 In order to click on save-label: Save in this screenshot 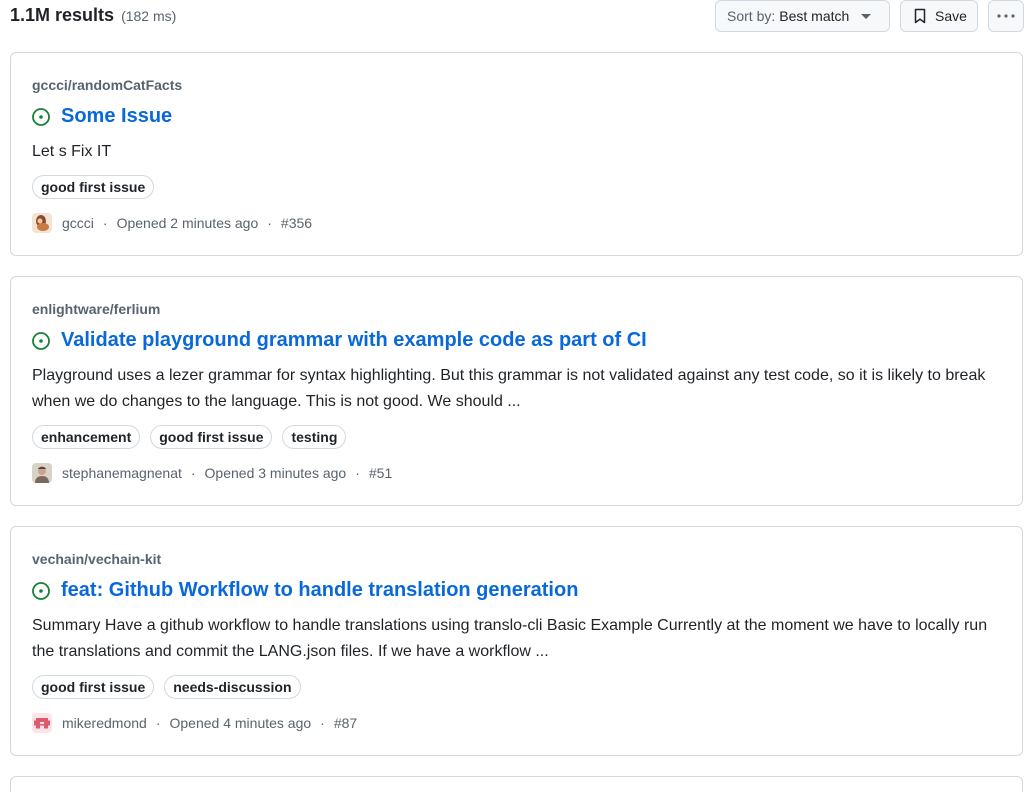, I will do `click(951, 16)`.